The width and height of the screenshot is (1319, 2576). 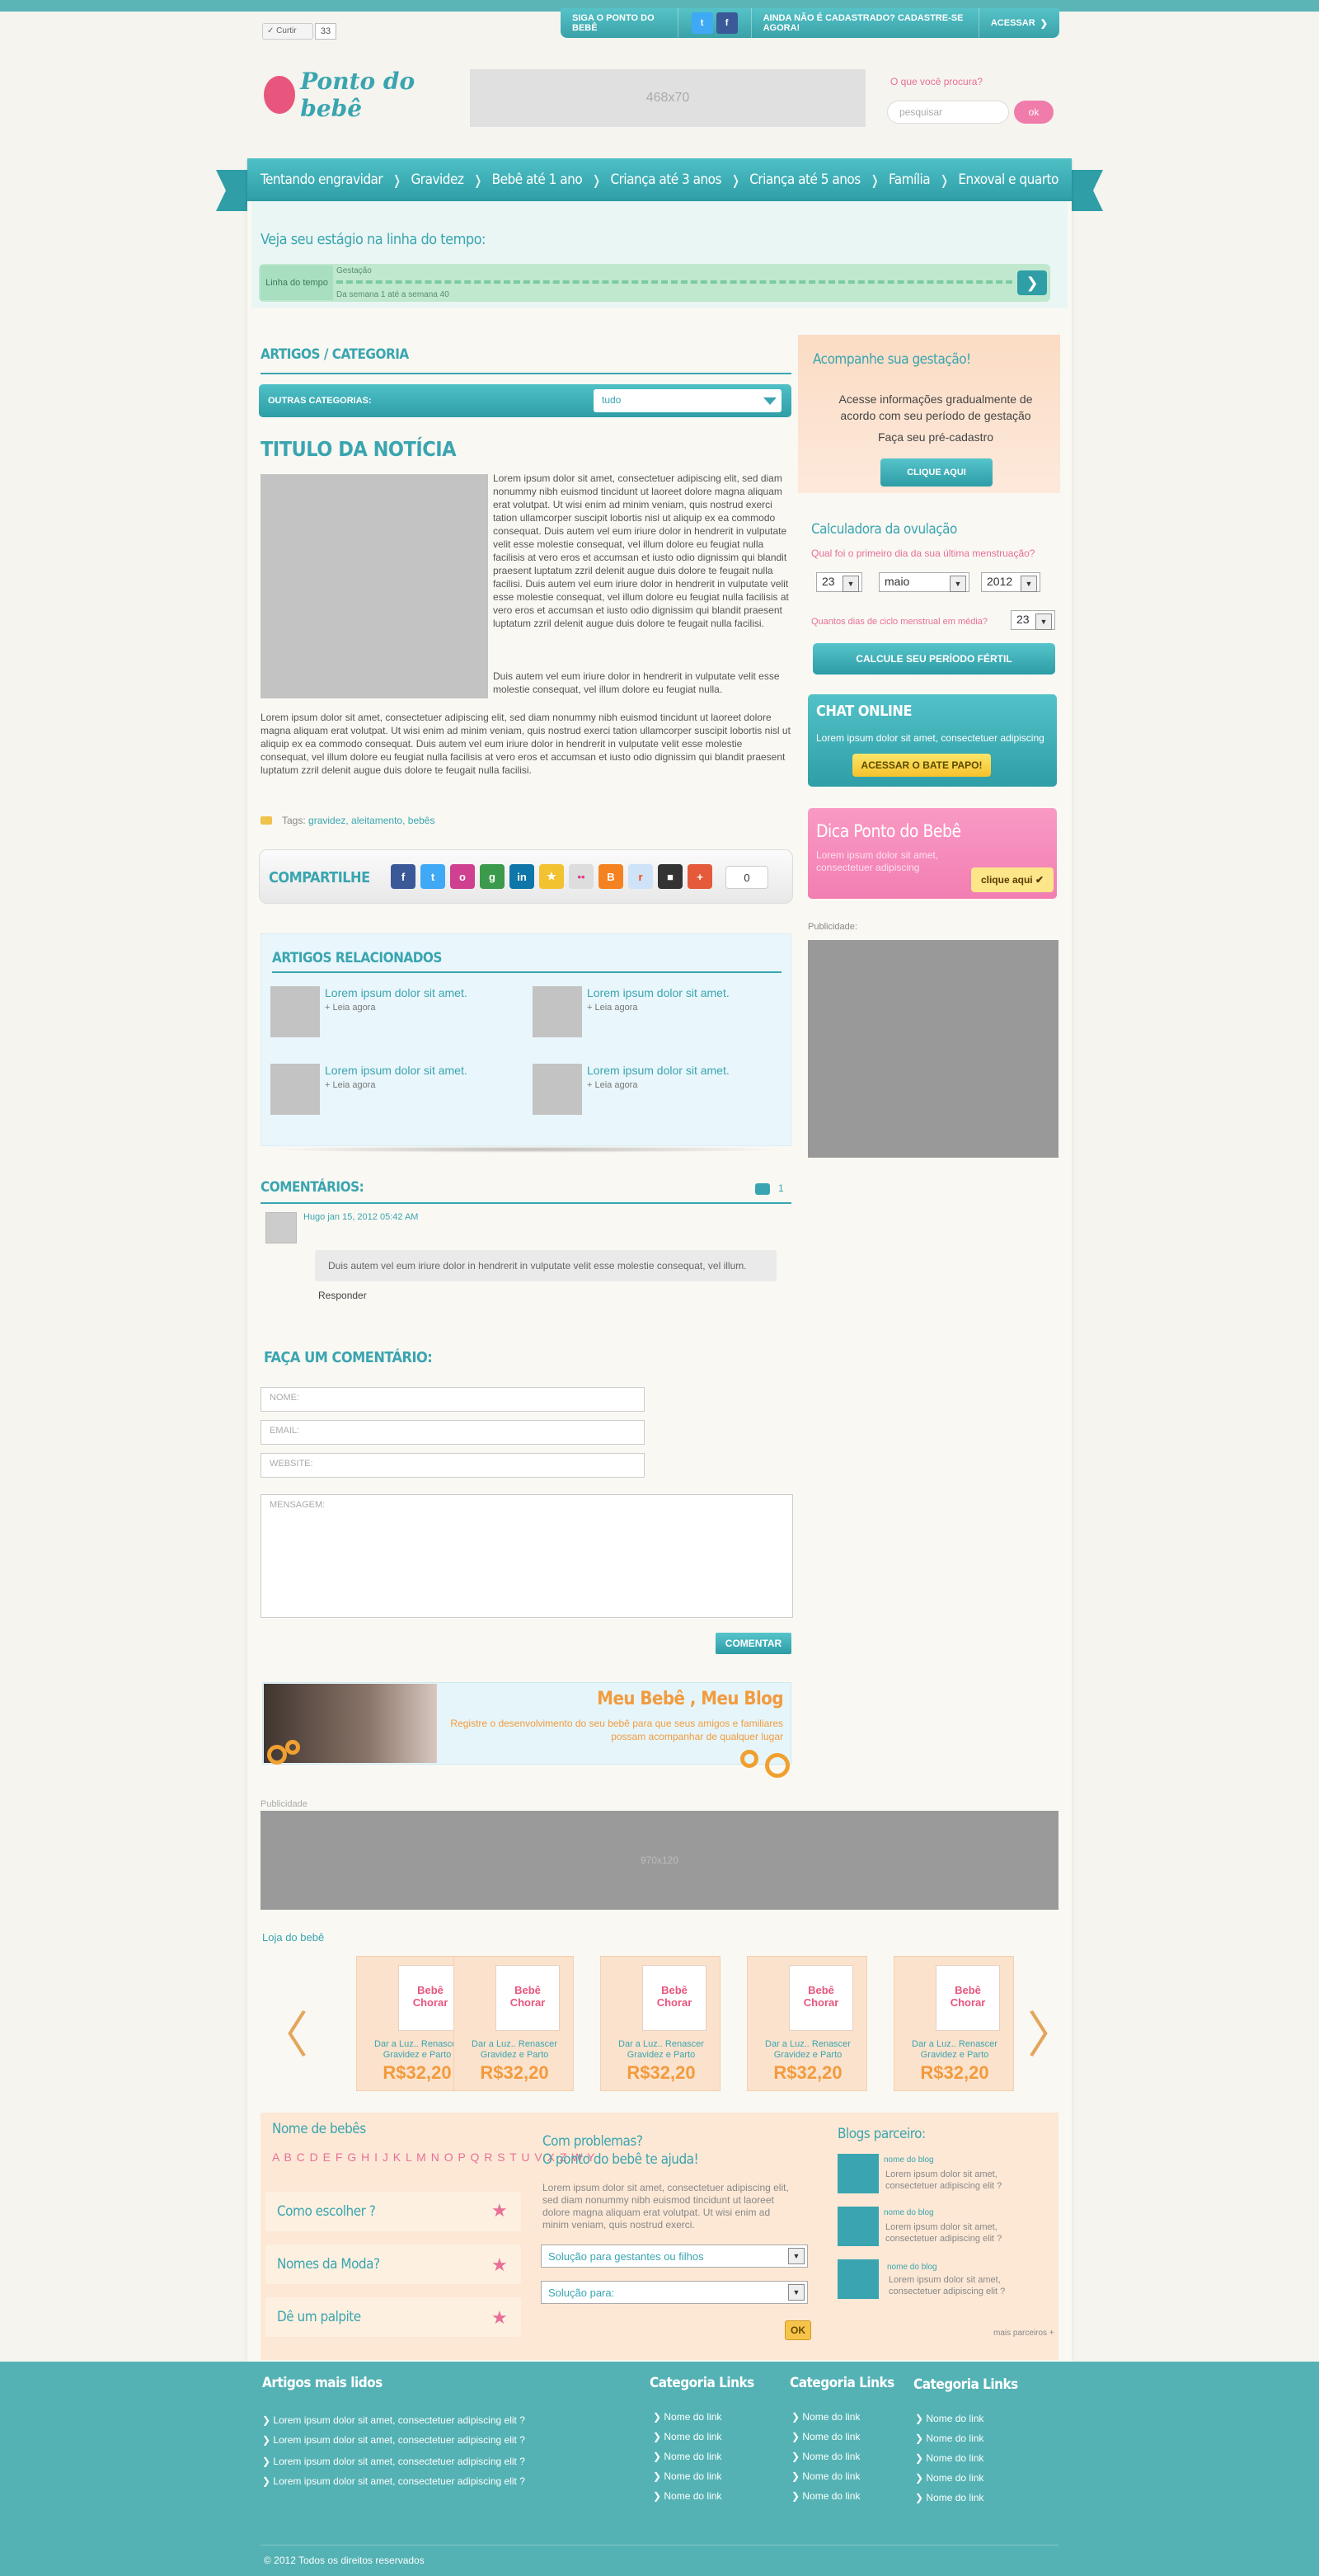 I want to click on nav-item-layette: Enxoval e quarto, so click(x=1008, y=180).